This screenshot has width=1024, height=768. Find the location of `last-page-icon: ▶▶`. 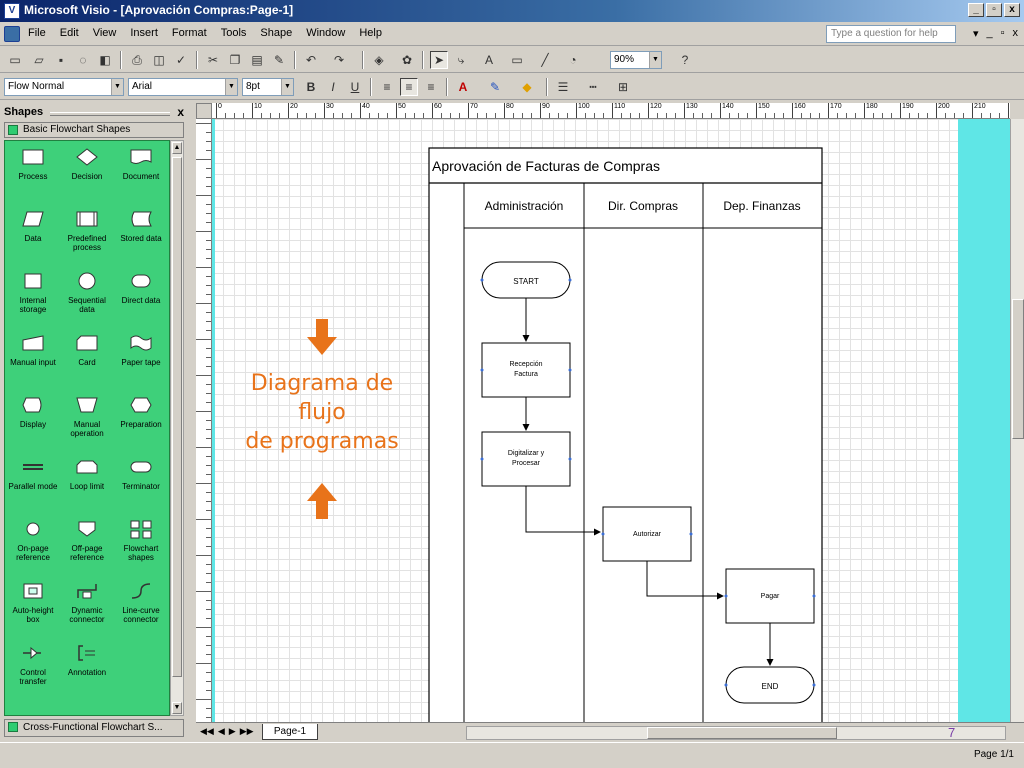

last-page-icon: ▶▶ is located at coordinates (247, 731).